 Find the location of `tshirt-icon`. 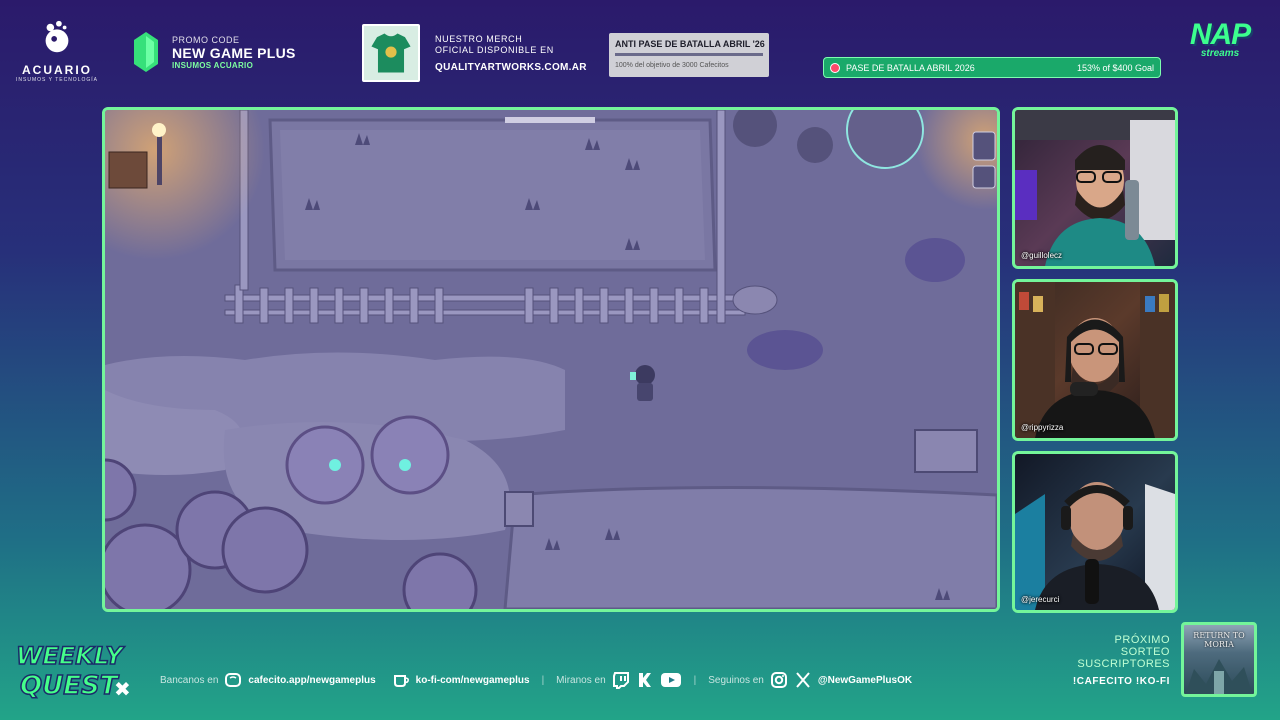

tshirt-icon is located at coordinates (391, 53).